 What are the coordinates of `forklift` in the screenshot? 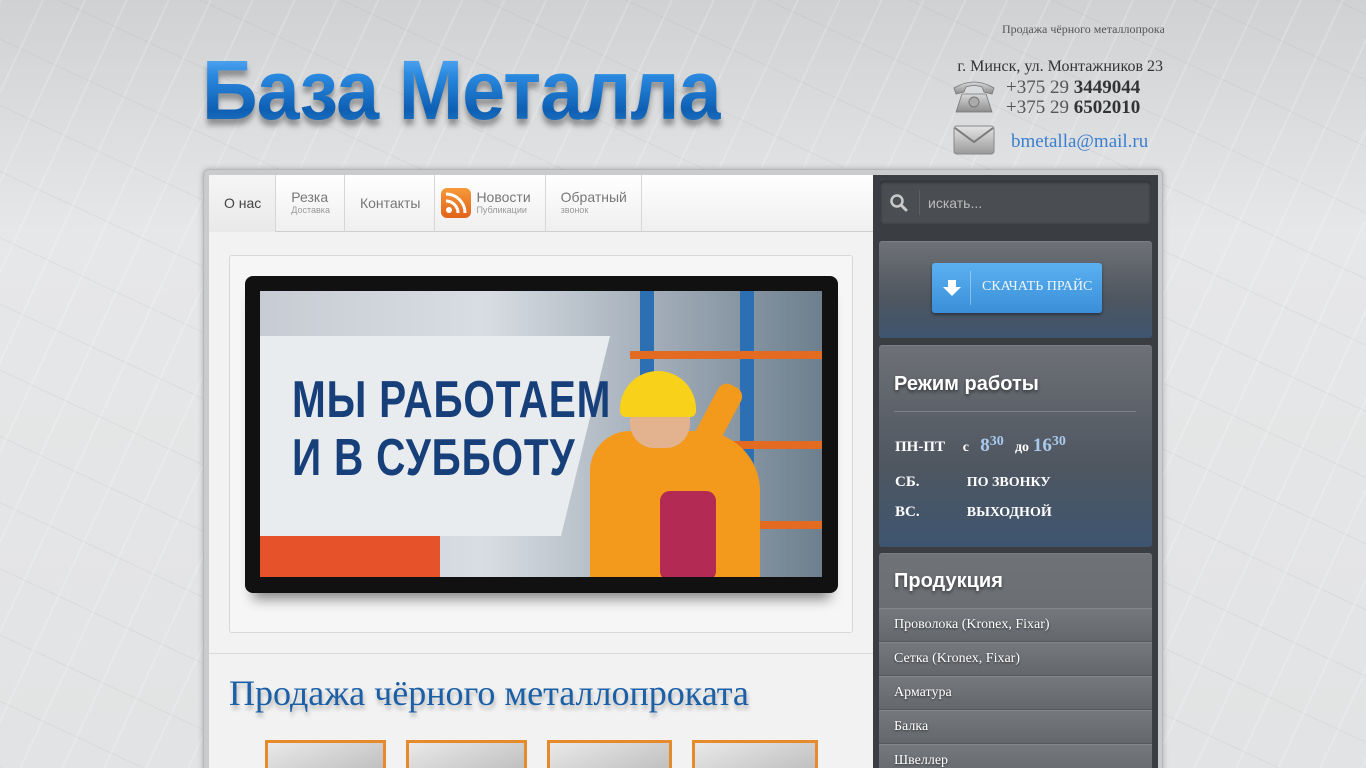 It's located at (350, 554).